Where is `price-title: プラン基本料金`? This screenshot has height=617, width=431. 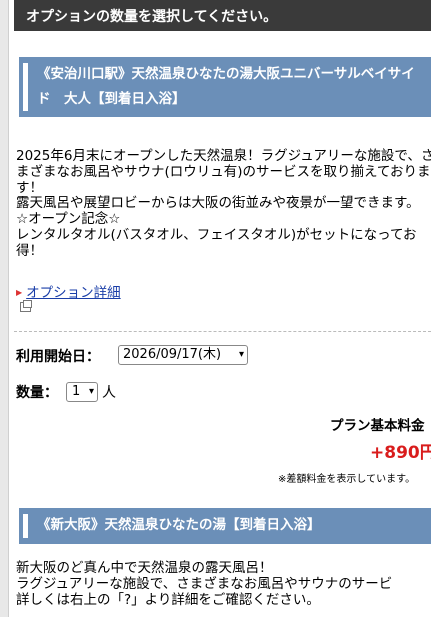 price-title: プラン基本料金 is located at coordinates (377, 426).